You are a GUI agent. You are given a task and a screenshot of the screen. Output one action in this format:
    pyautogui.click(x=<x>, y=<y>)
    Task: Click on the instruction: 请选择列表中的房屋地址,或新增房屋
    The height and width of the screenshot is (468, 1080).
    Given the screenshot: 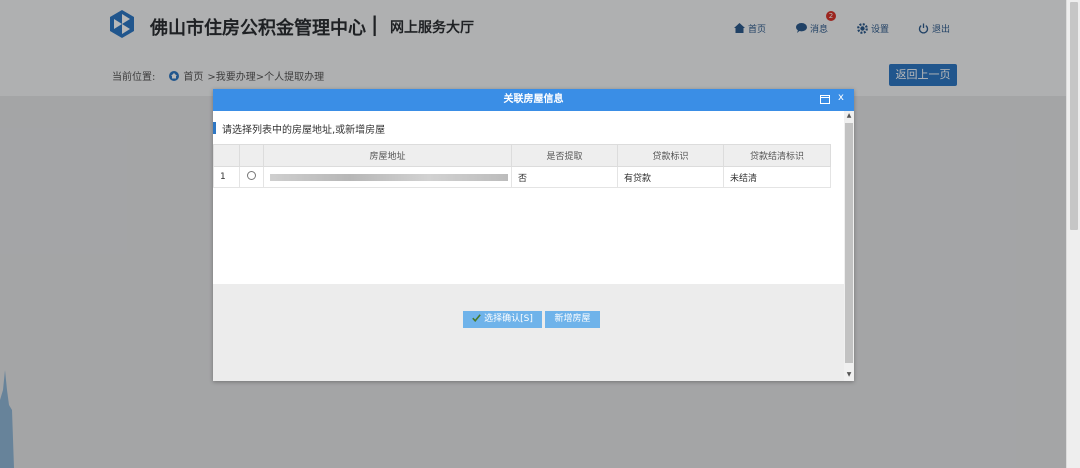 What is the action you would take?
    pyautogui.click(x=299, y=128)
    